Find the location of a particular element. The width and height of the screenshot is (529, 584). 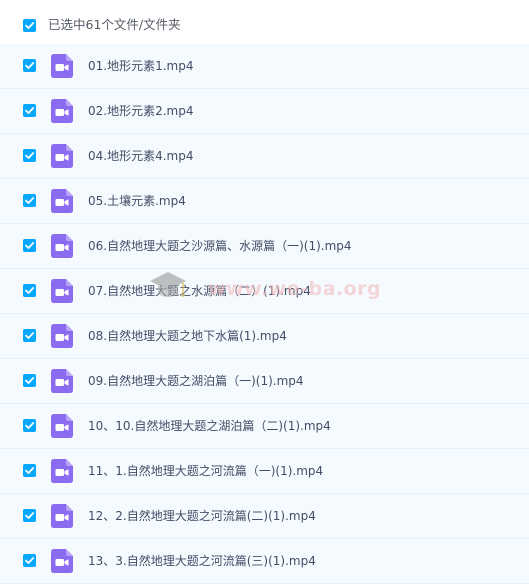

file-row: 08.自然地理大题之地下水篇(1).mp4 is located at coordinates (264, 336).